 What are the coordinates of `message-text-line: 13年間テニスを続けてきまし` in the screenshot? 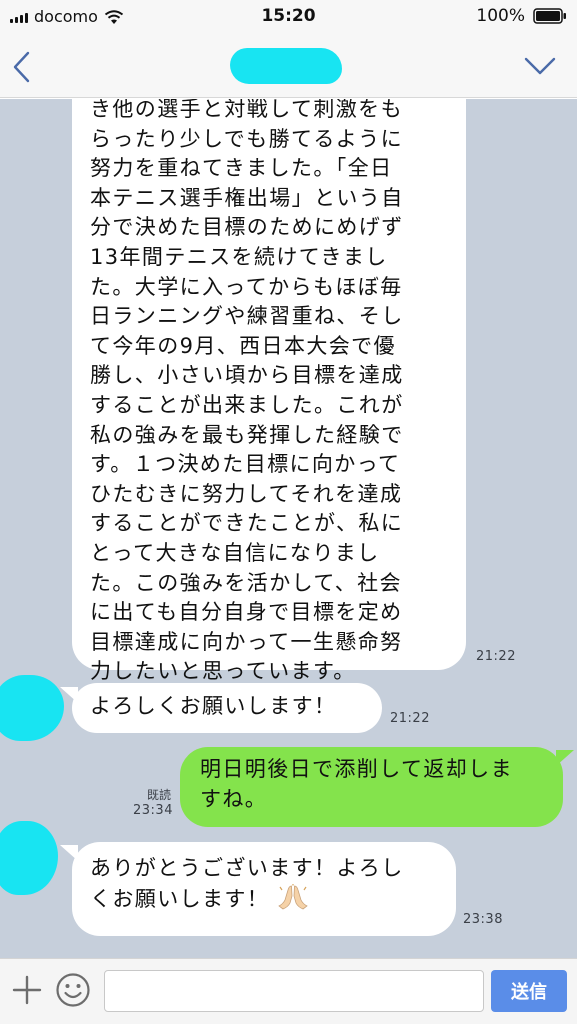 It's located at (239, 256).